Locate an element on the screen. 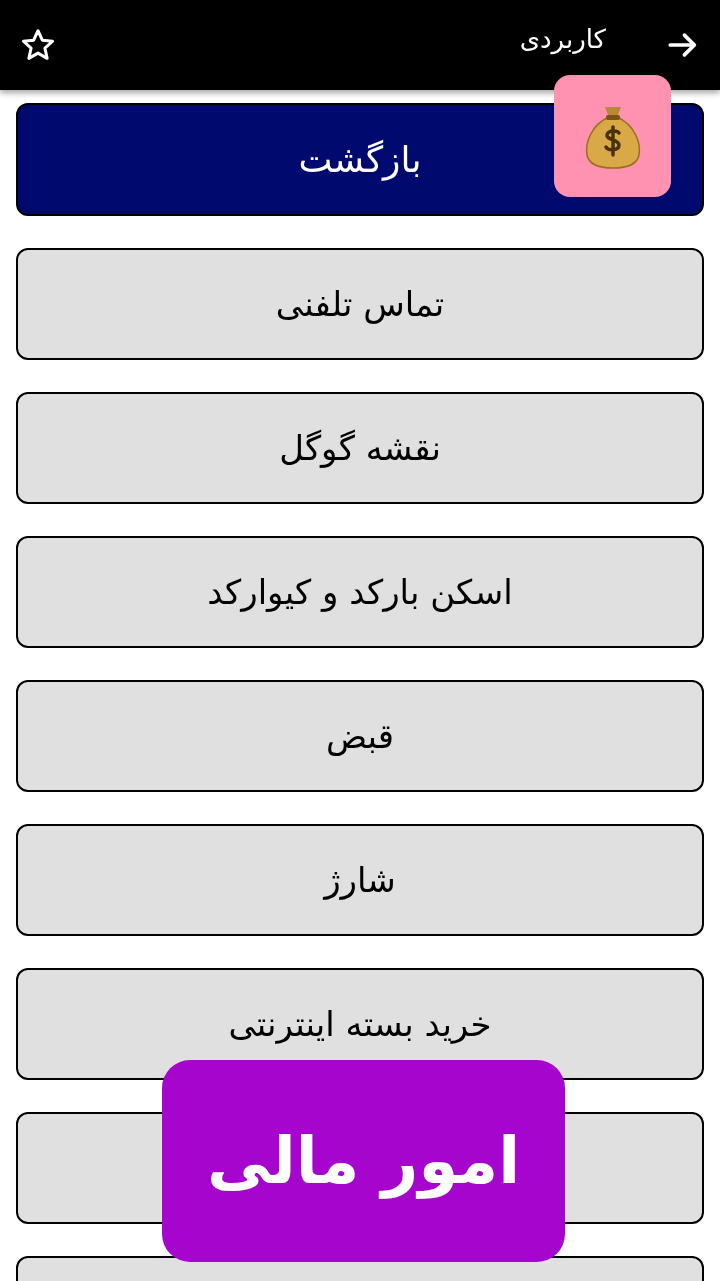 The image size is (720, 1281). menu-button: شارژ is located at coordinates (360, 880).